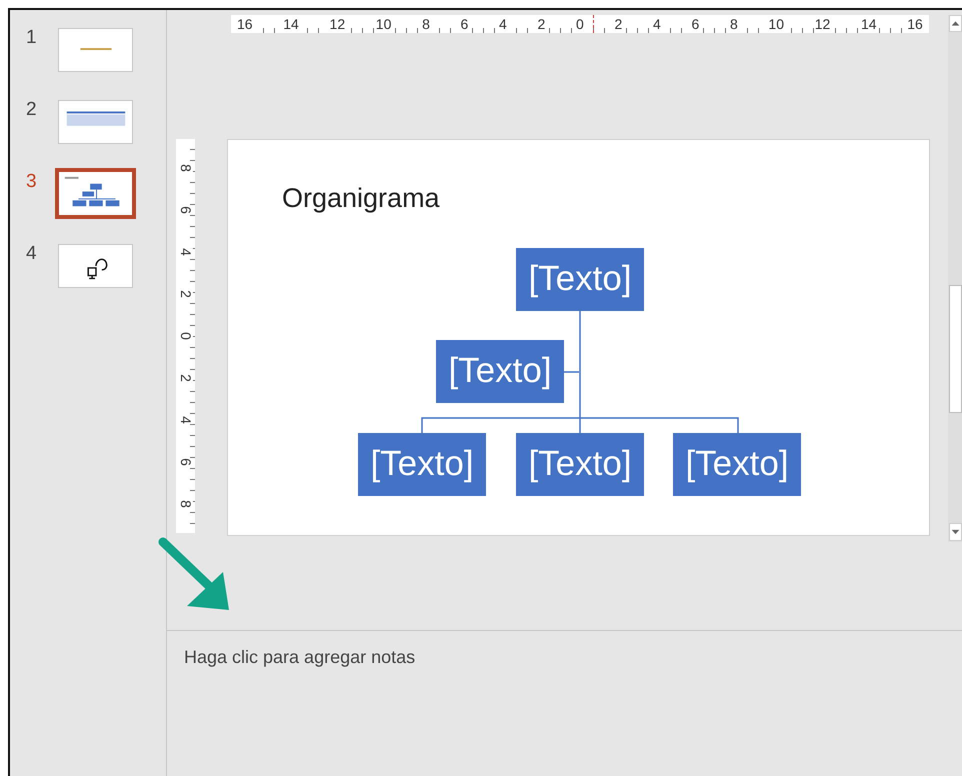 This screenshot has width=962, height=776. What do you see at coordinates (31, 109) in the screenshot?
I see `slide-number: 2` at bounding box center [31, 109].